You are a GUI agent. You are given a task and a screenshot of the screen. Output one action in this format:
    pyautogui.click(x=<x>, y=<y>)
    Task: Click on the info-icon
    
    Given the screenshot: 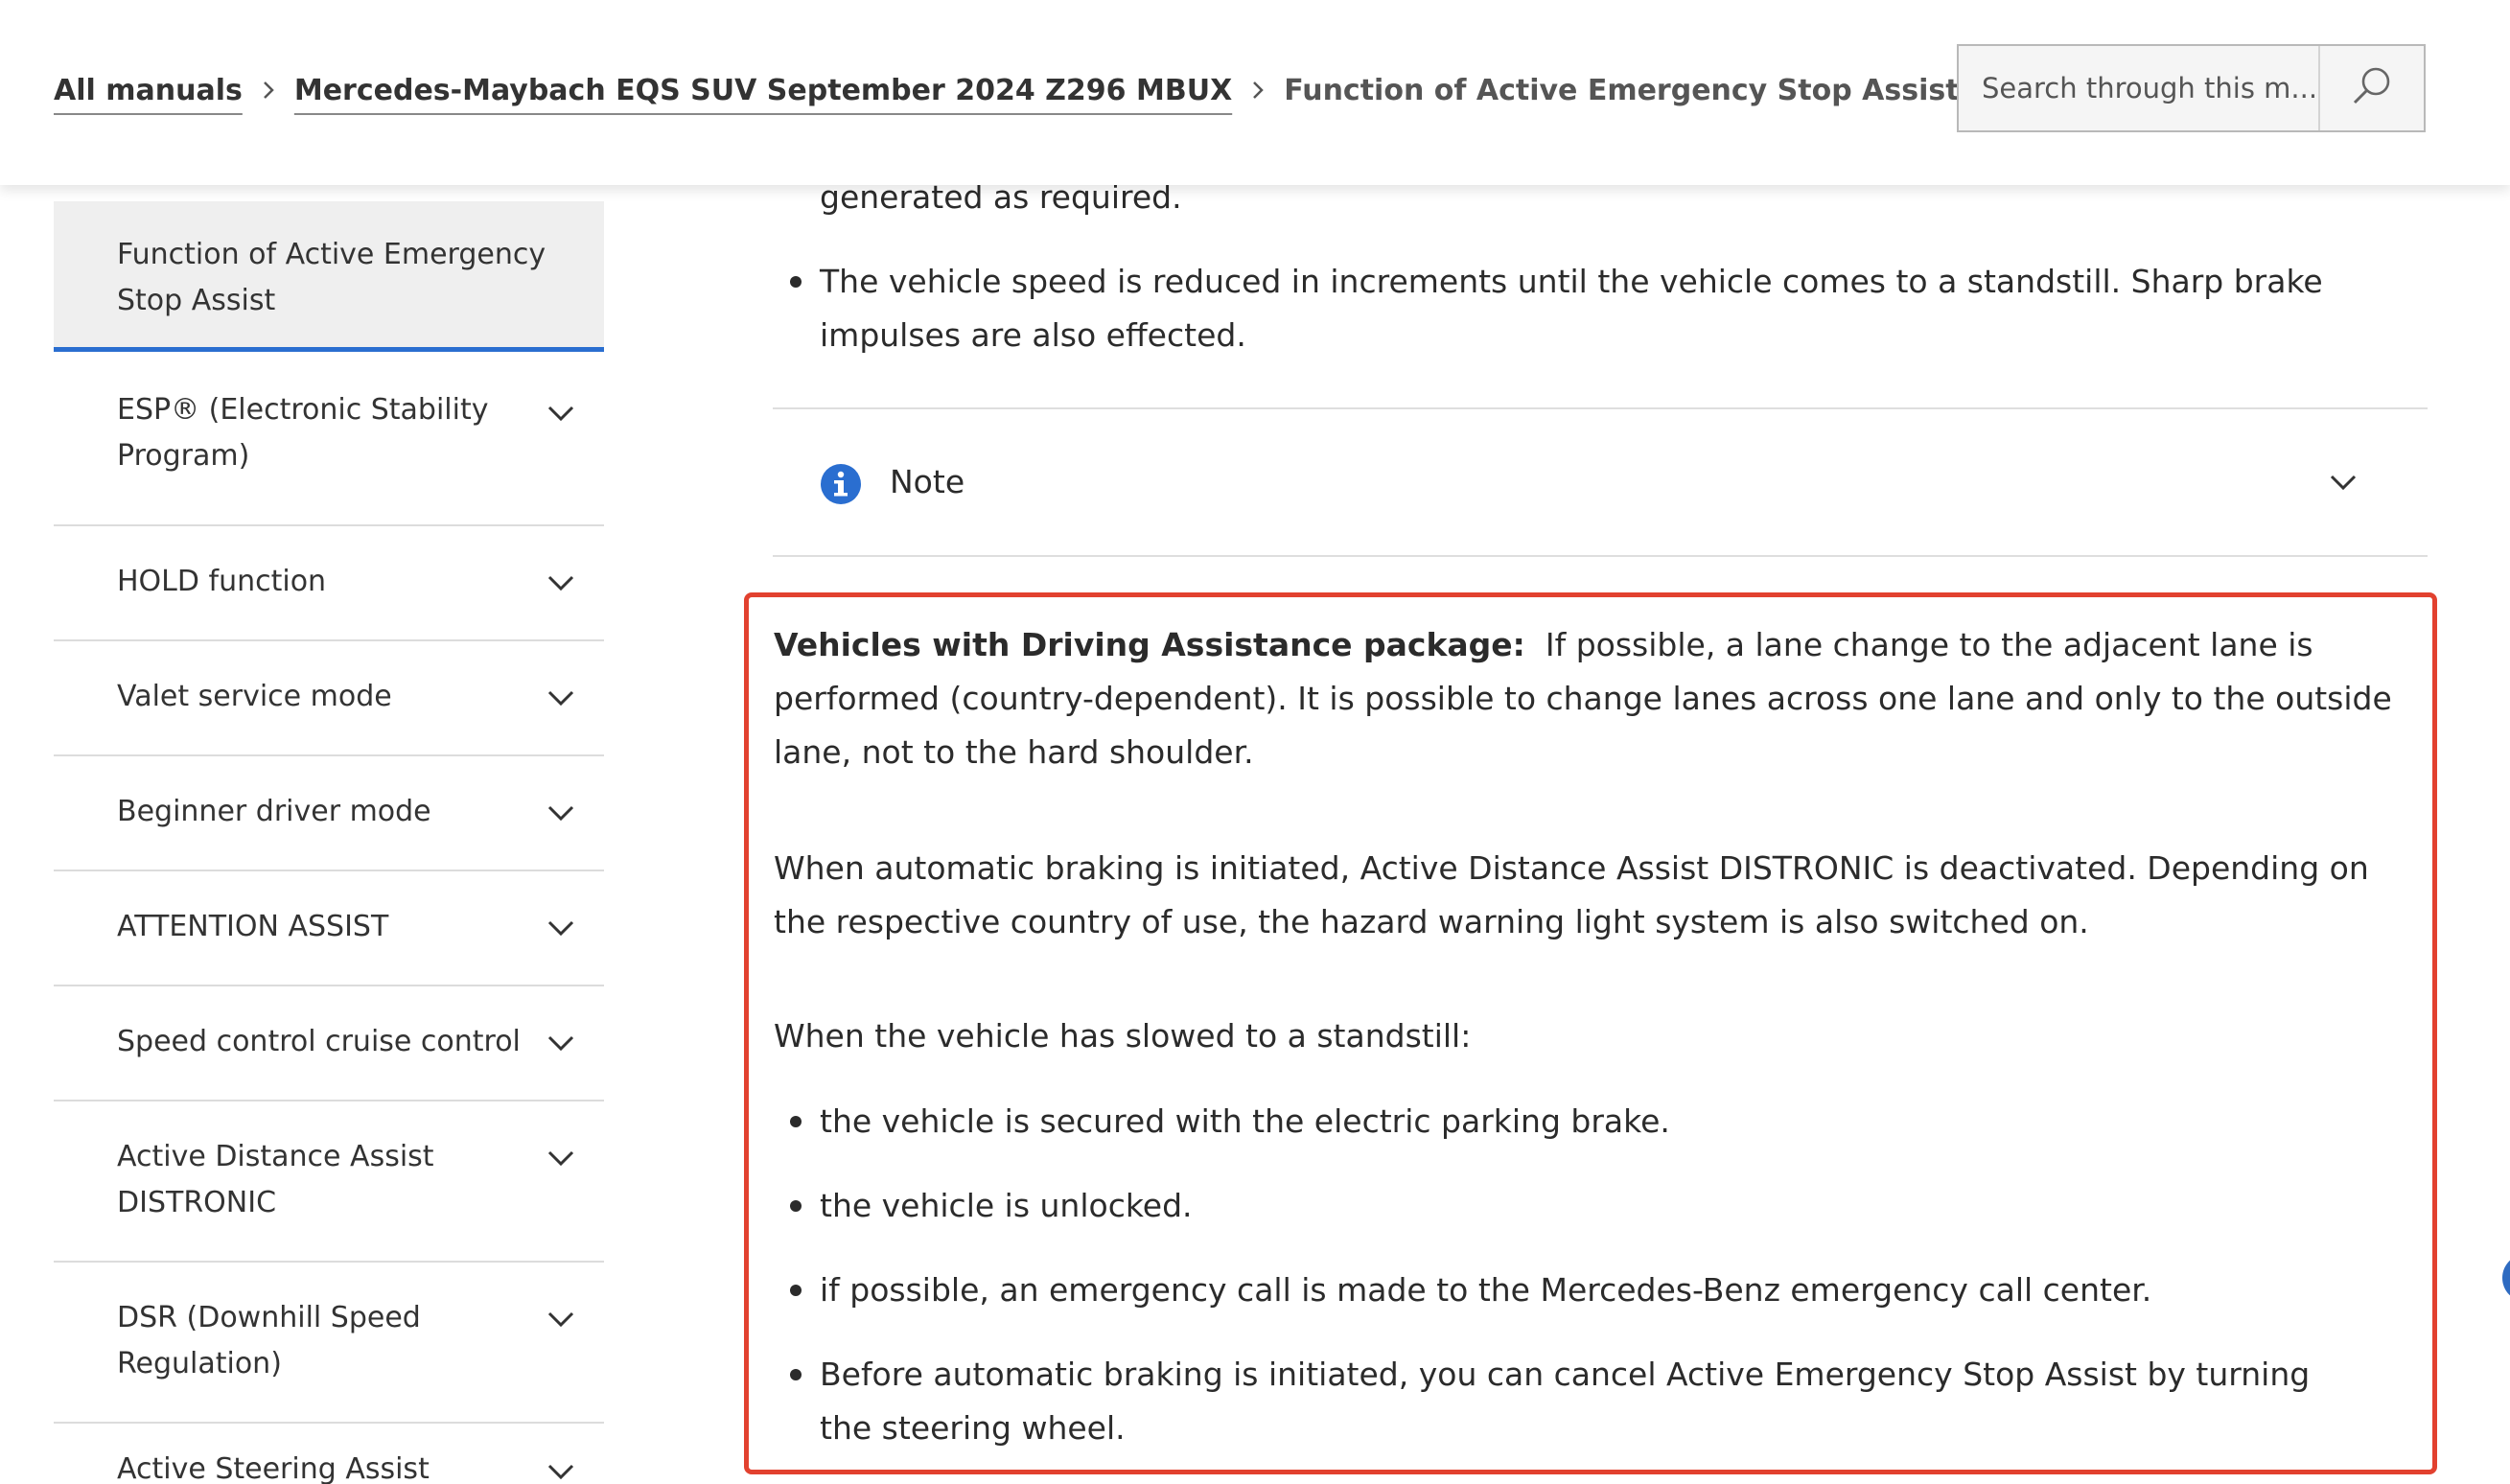 What is the action you would take?
    pyautogui.click(x=841, y=486)
    